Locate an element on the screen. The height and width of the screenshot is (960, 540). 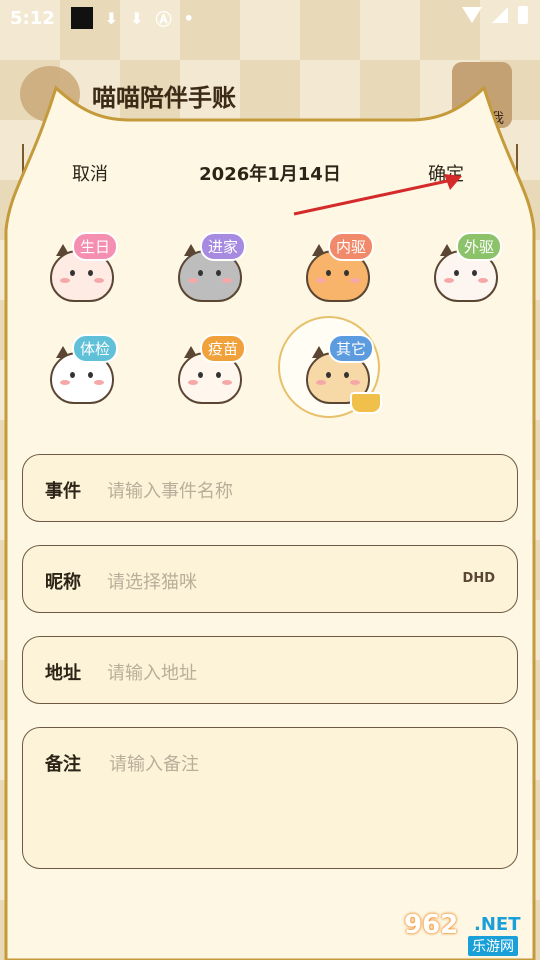
category-item: 生日 is located at coordinates (88, 278).